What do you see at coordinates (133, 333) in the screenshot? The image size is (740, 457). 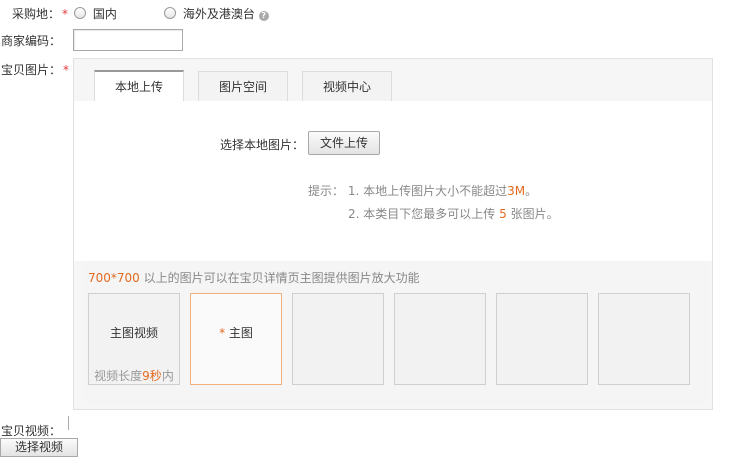 I see `main-video-title: 主图视频` at bounding box center [133, 333].